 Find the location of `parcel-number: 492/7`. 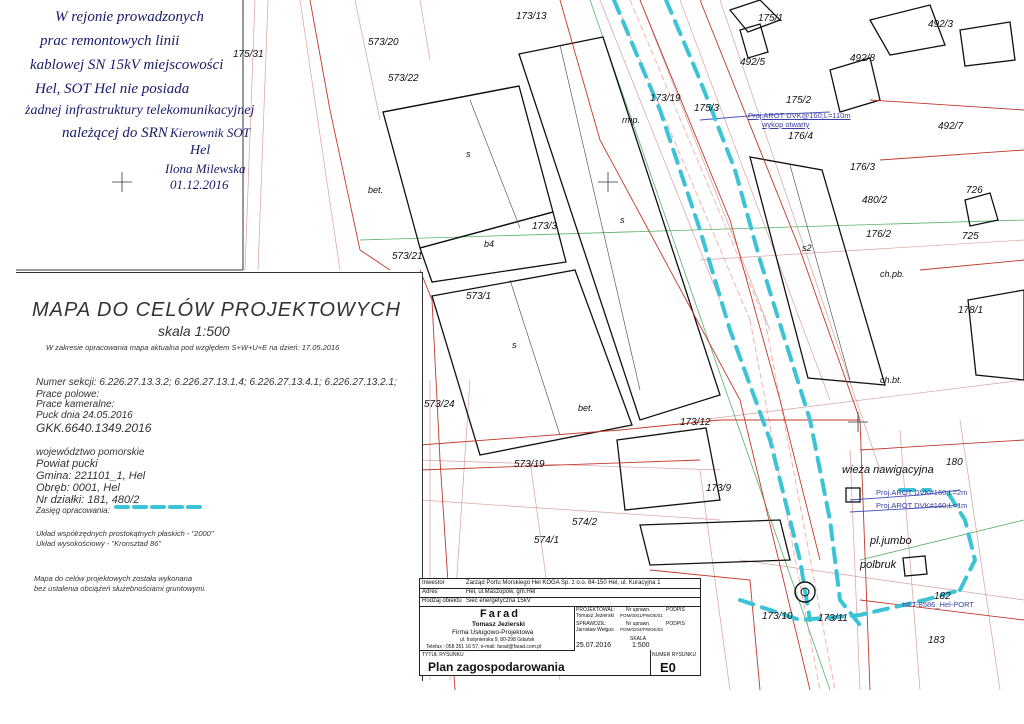

parcel-number: 492/7 is located at coordinates (951, 126).